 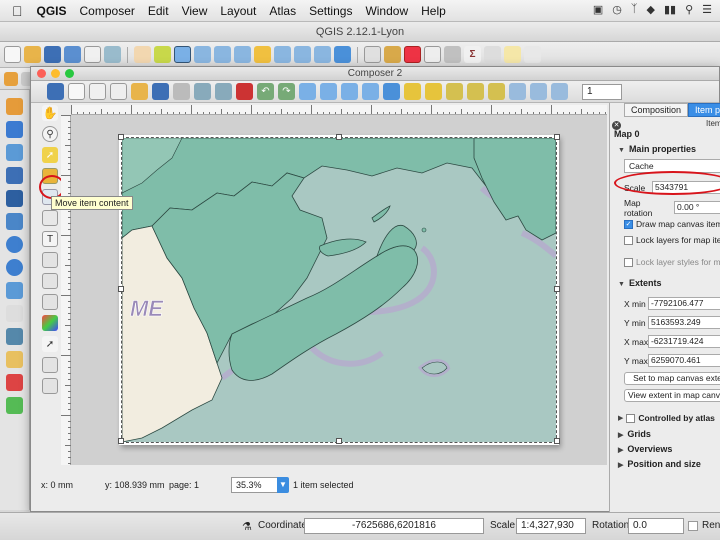 What do you see at coordinates (265, 91) in the screenshot?
I see `undo-icon: ↶` at bounding box center [265, 91].